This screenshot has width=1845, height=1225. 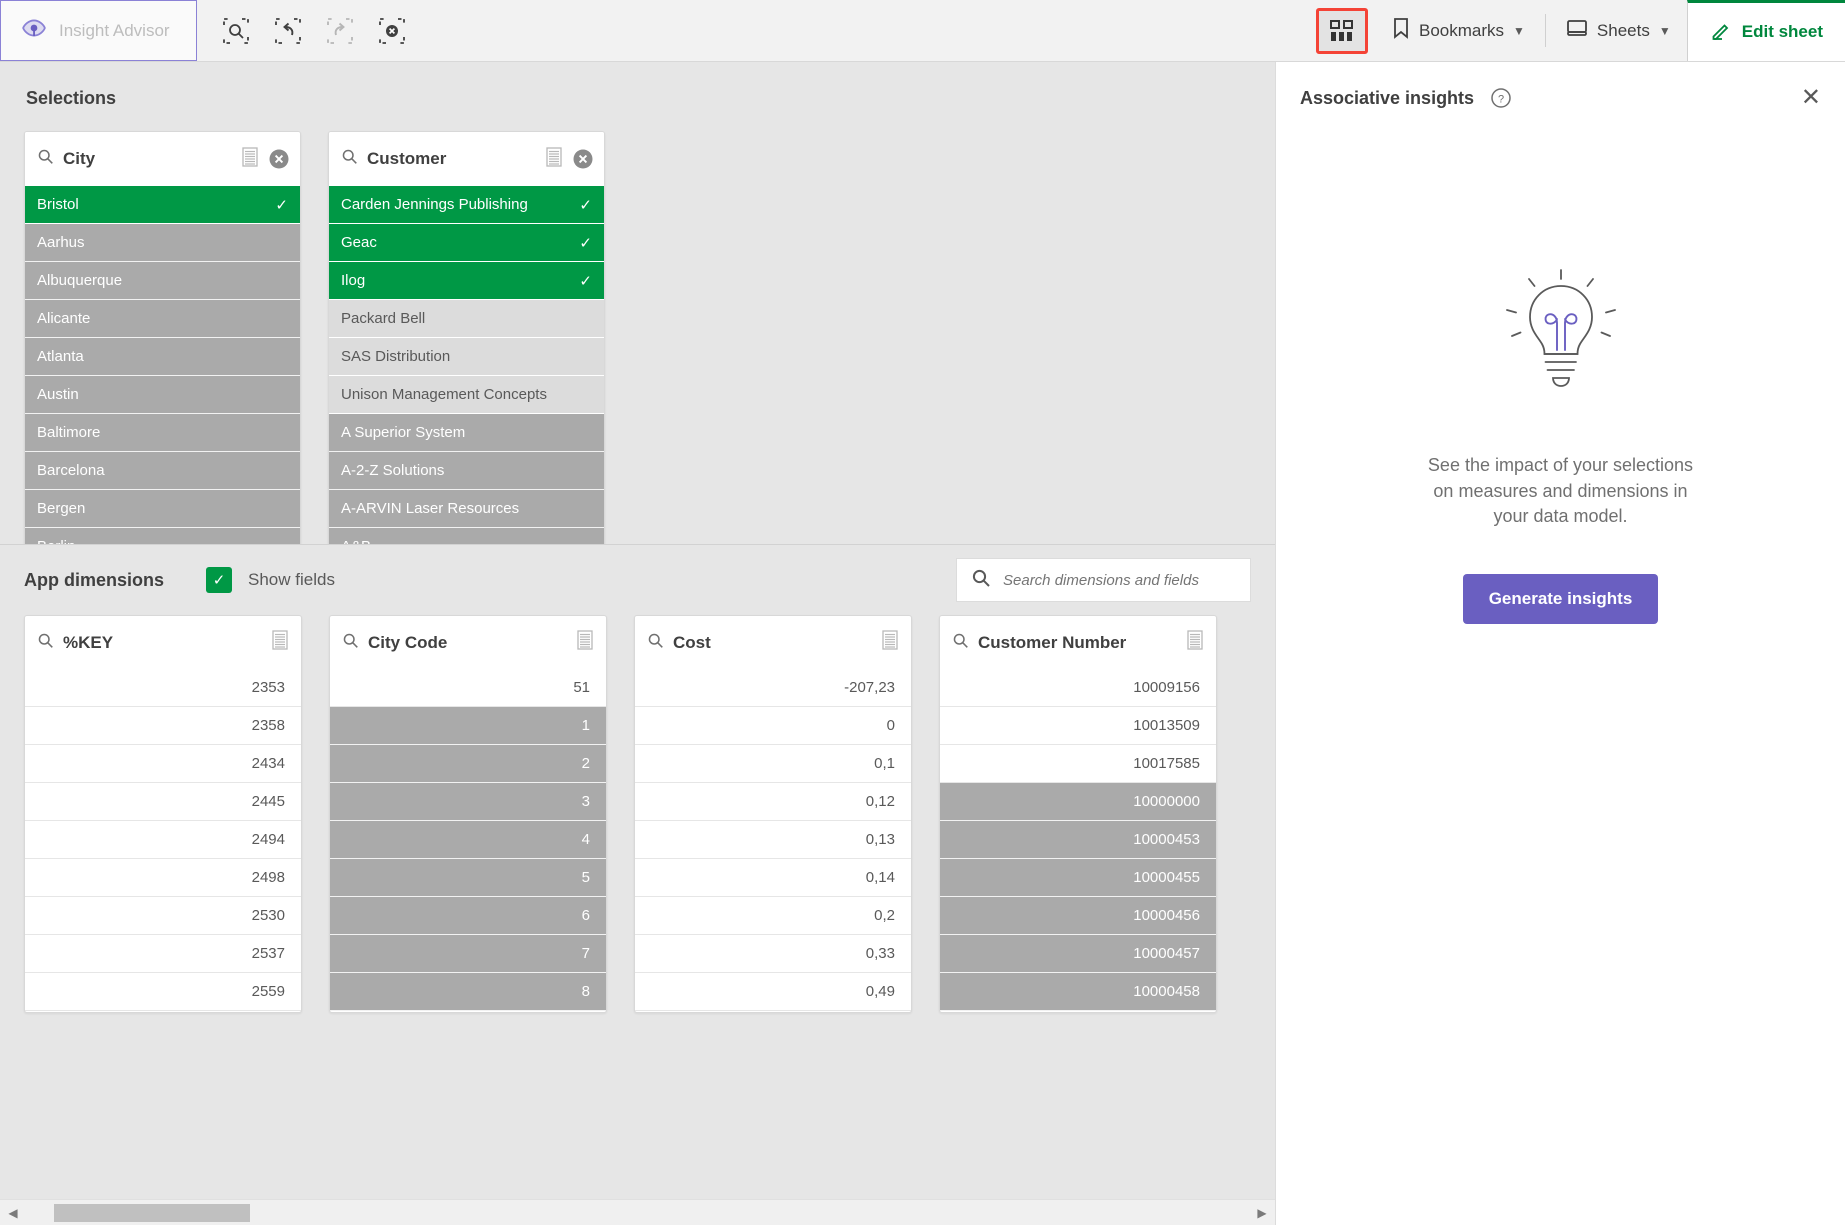 I want to click on dimension-search-box, so click(x=1103, y=580).